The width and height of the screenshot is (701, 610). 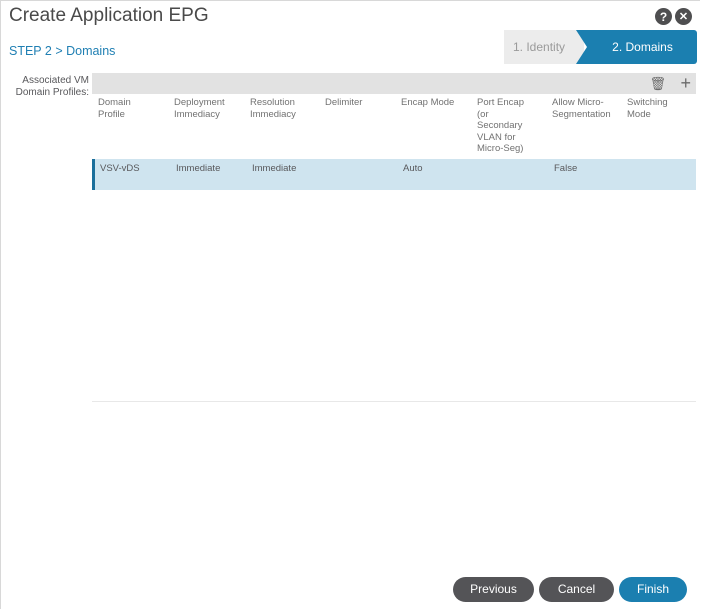 I want to click on column-header-delimiter: Delimiter, so click(x=355, y=103).